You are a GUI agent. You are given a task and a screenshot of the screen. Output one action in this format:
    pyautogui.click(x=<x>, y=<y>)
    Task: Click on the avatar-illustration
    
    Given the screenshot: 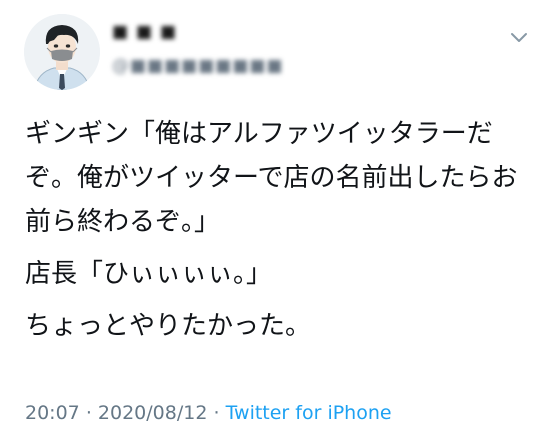 What is the action you would take?
    pyautogui.click(x=62, y=52)
    